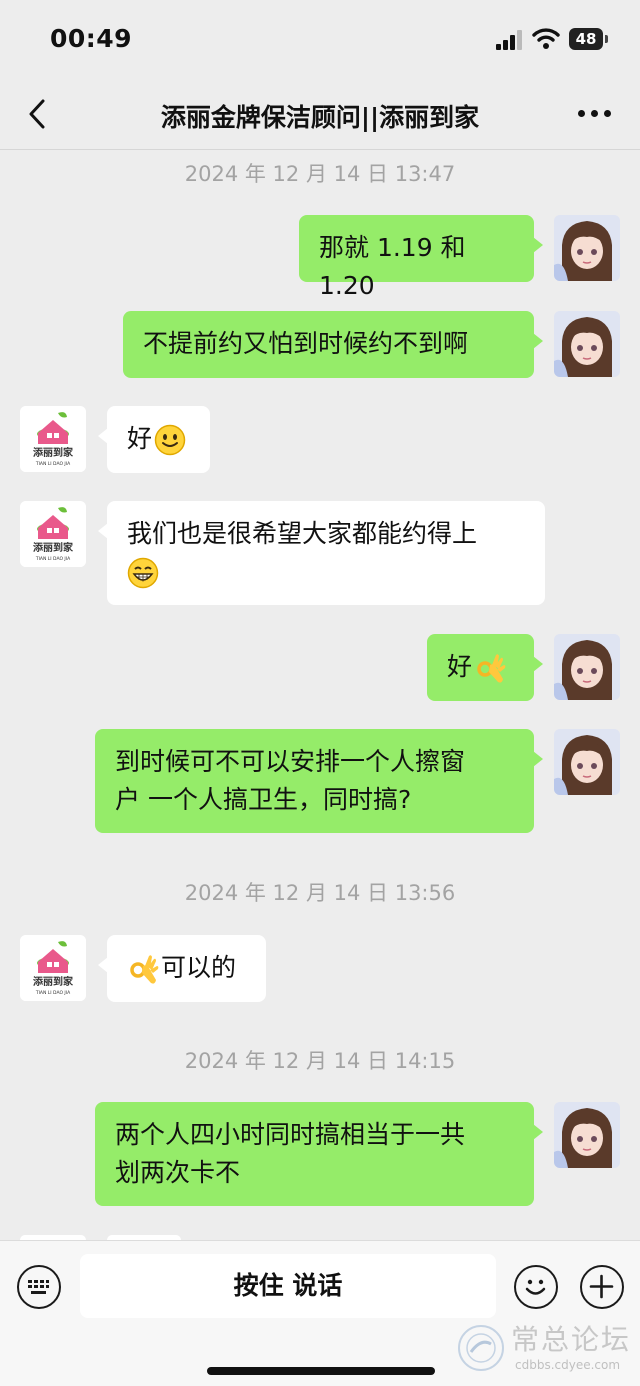  What do you see at coordinates (288, 1286) in the screenshot?
I see `hold-to-talk-button: 按住 说话` at bounding box center [288, 1286].